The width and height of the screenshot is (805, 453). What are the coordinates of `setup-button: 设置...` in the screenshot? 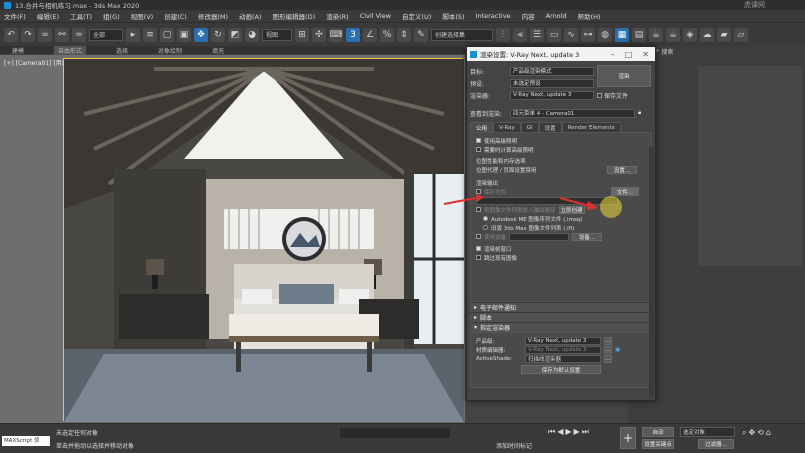 It's located at (622, 169).